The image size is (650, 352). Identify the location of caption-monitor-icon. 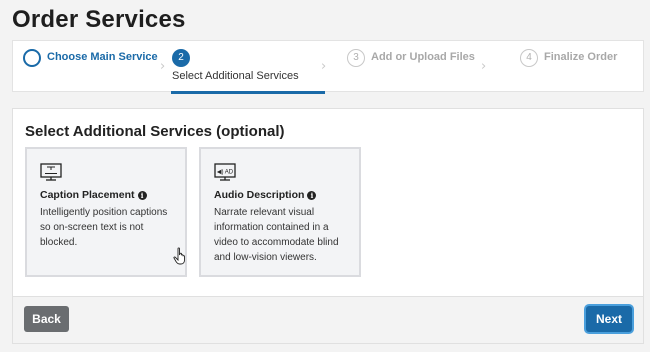
(51, 172).